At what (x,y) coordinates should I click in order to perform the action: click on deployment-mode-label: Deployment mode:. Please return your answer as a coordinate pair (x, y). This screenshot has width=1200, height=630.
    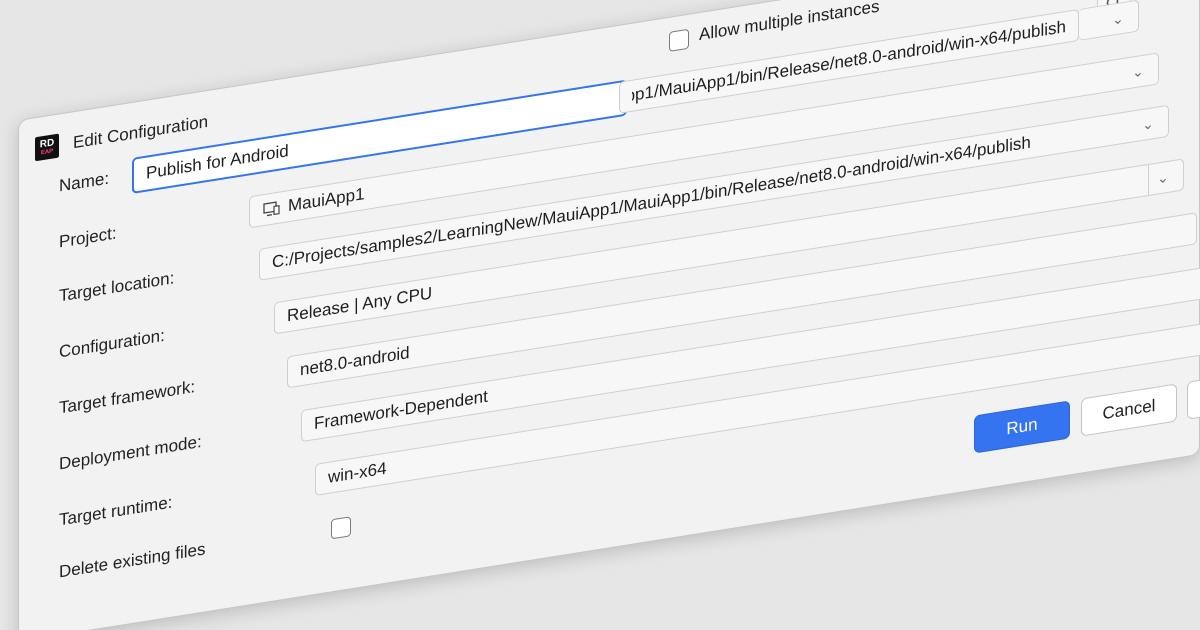
    Looking at the image, I should click on (130, 452).